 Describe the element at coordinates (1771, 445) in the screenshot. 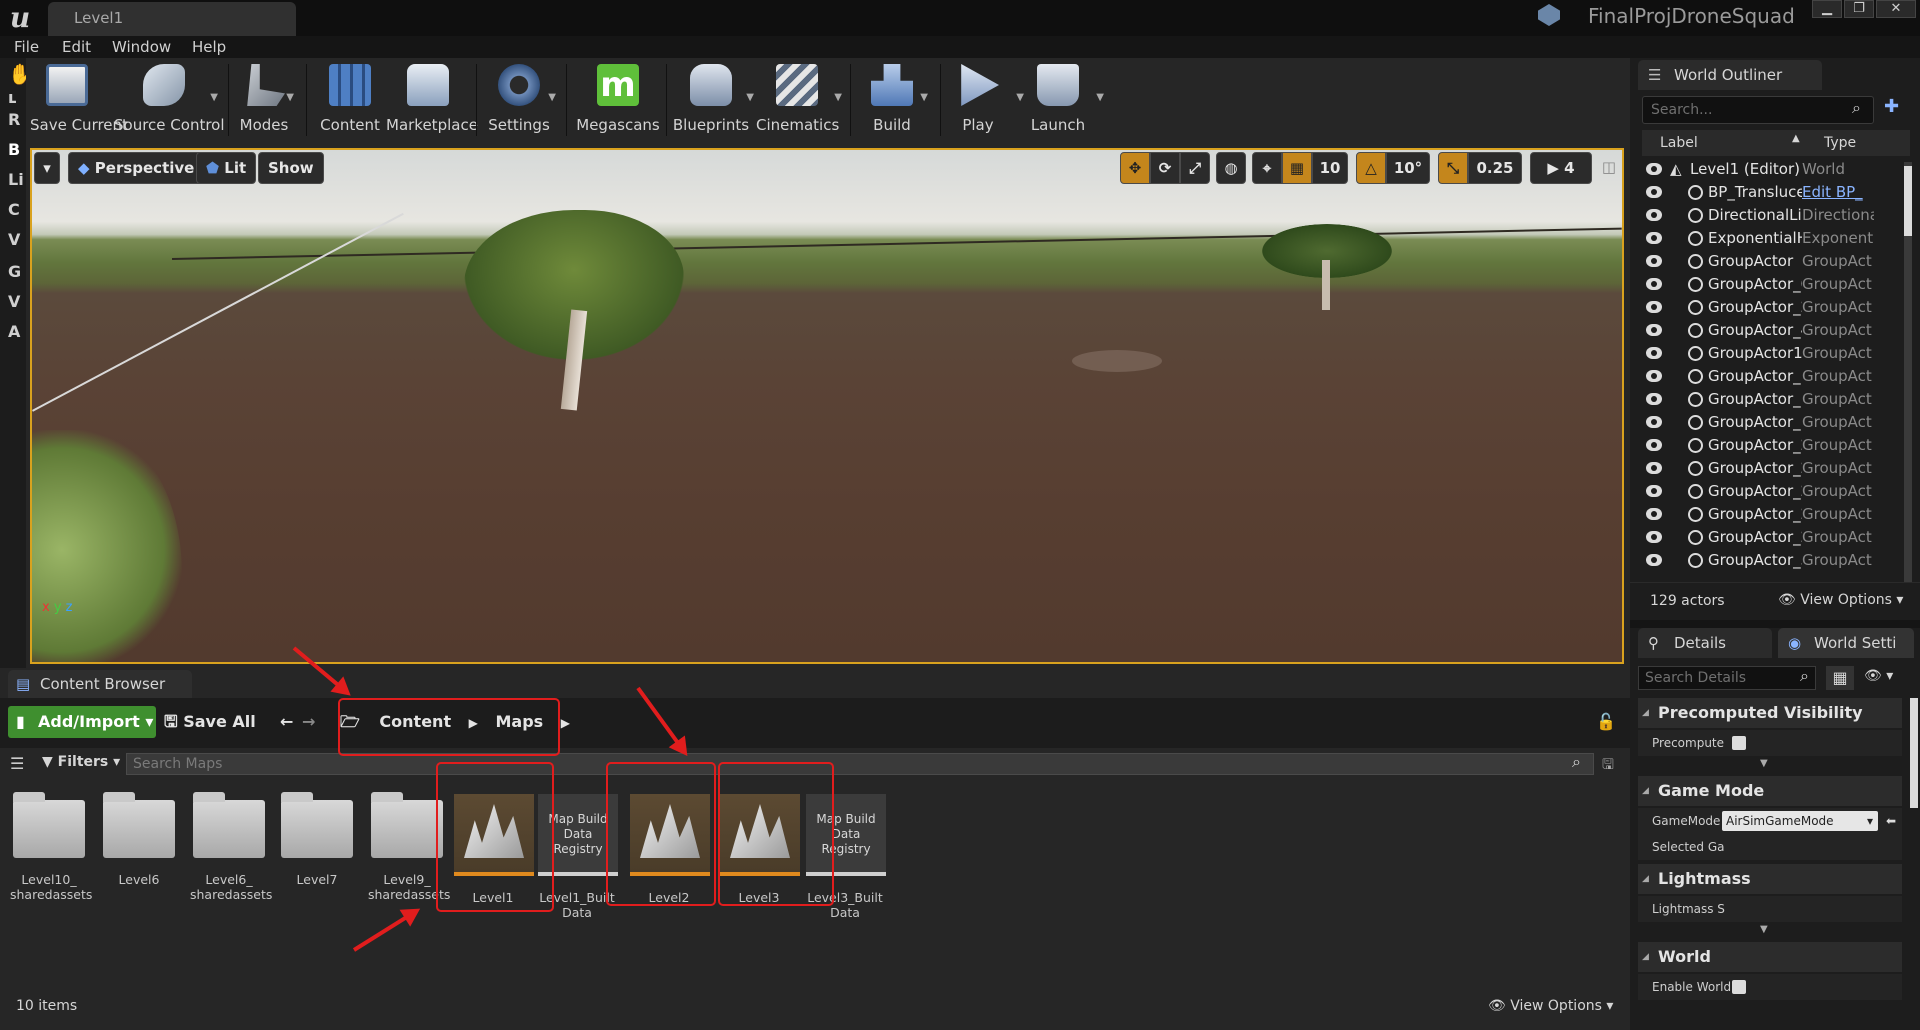

I see `outliner-row: GroupActor_20GroupAct` at that location.